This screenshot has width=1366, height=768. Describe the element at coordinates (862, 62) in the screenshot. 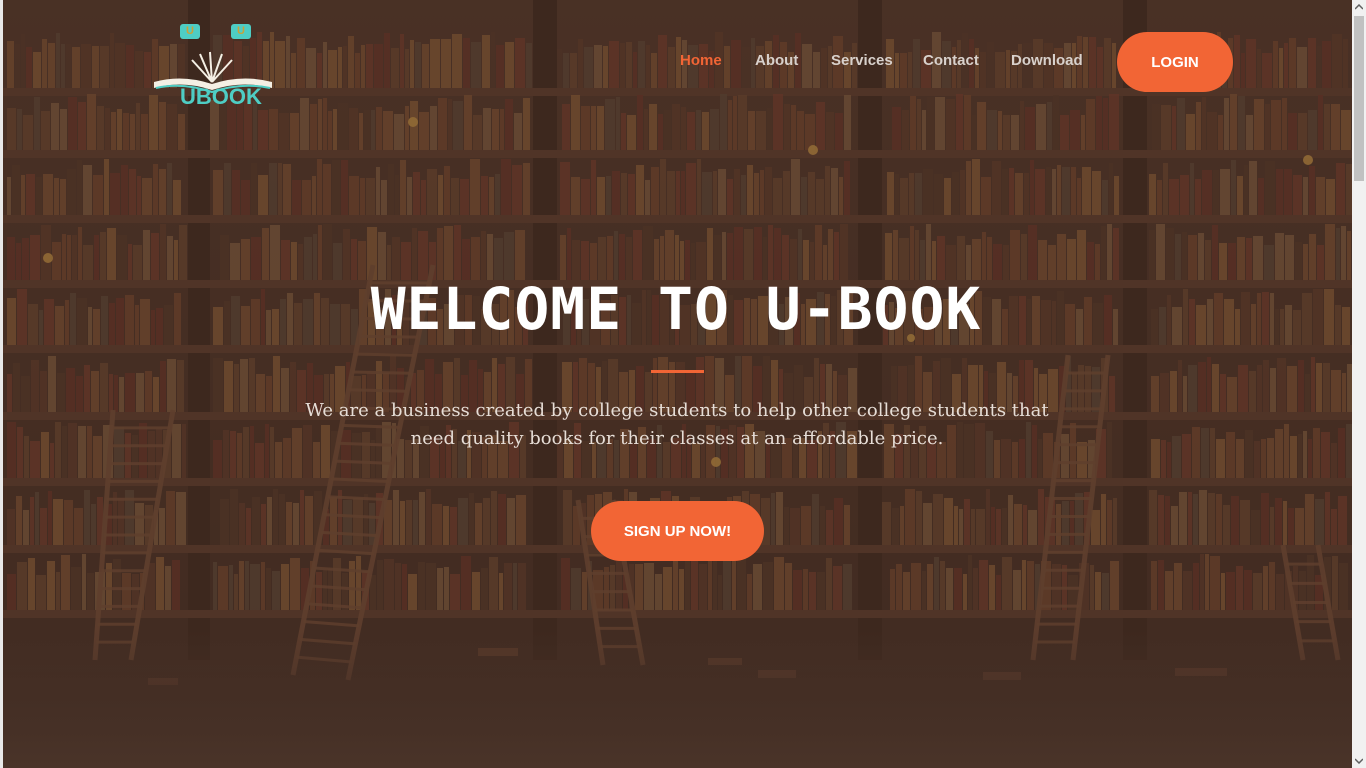

I see `nav-services: Services` at that location.